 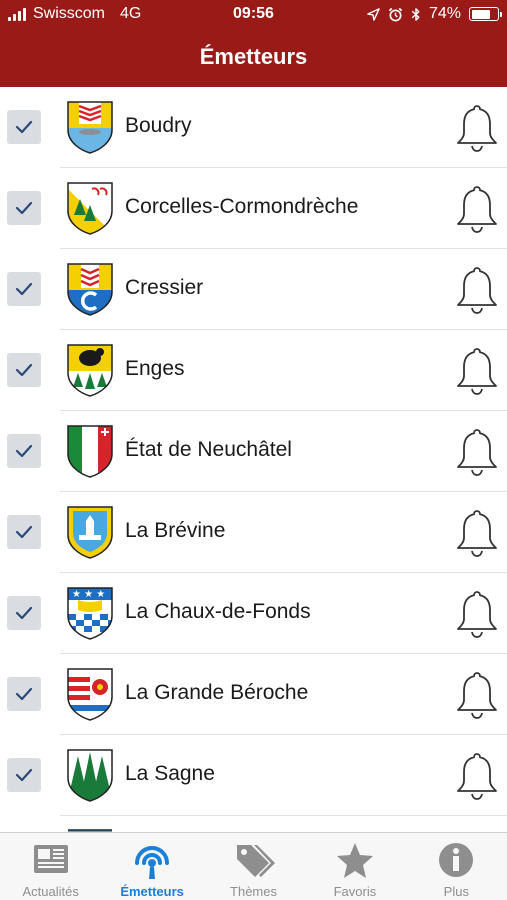 I want to click on tab-label: Actualités, so click(x=50, y=891).